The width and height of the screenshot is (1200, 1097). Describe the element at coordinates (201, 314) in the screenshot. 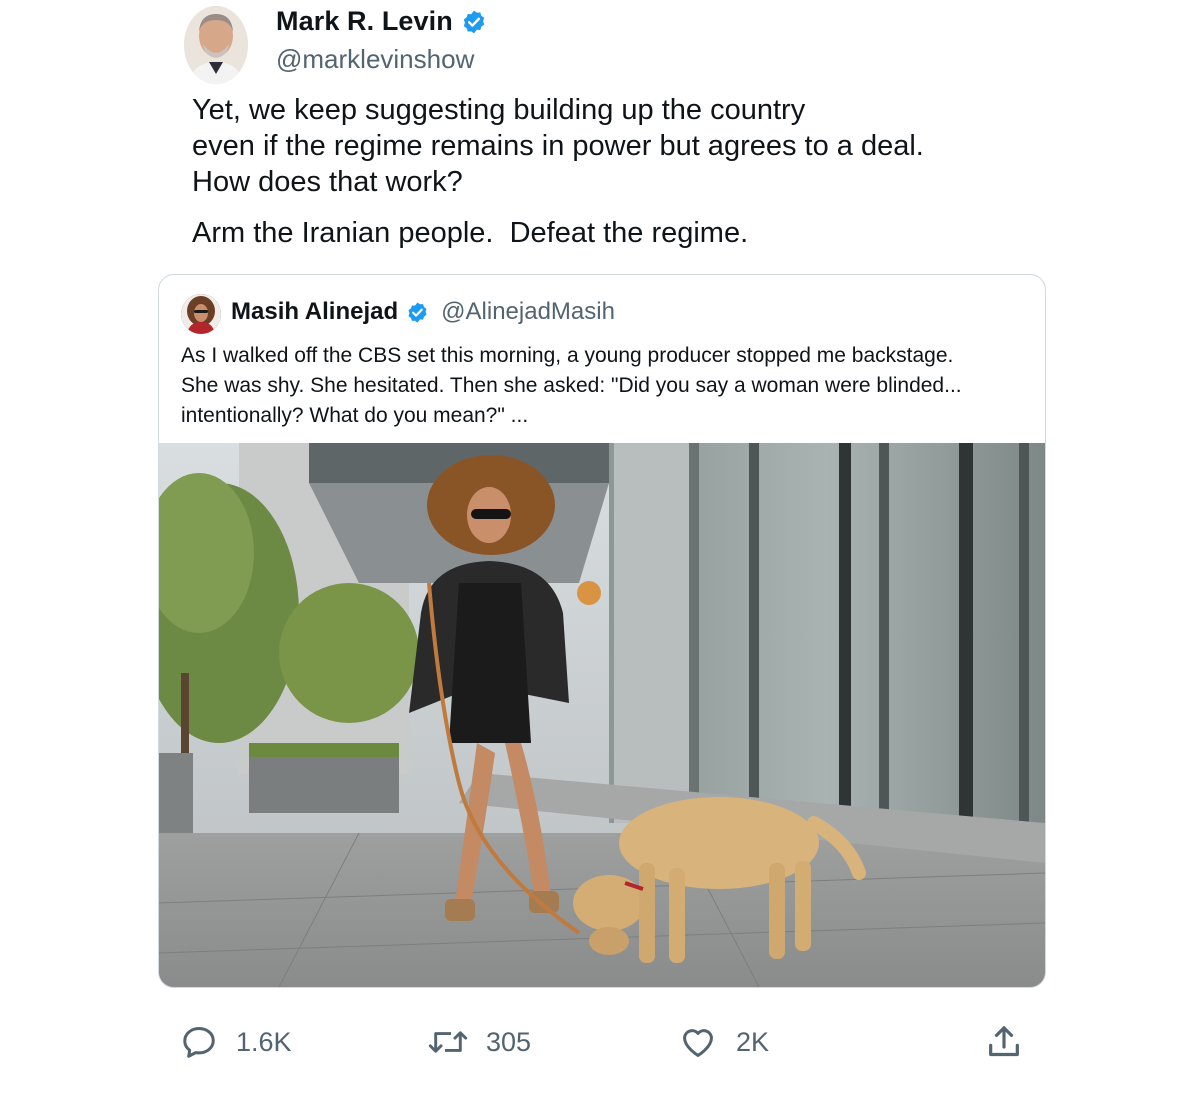

I see `quote-author-avatar` at that location.